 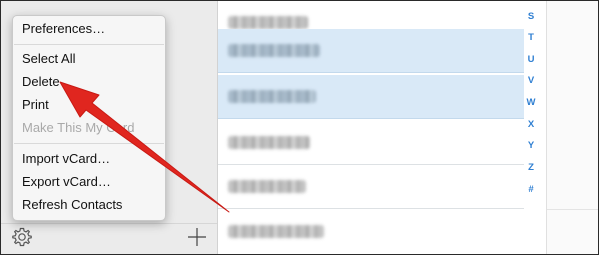 I want to click on divider, so click(x=572, y=209).